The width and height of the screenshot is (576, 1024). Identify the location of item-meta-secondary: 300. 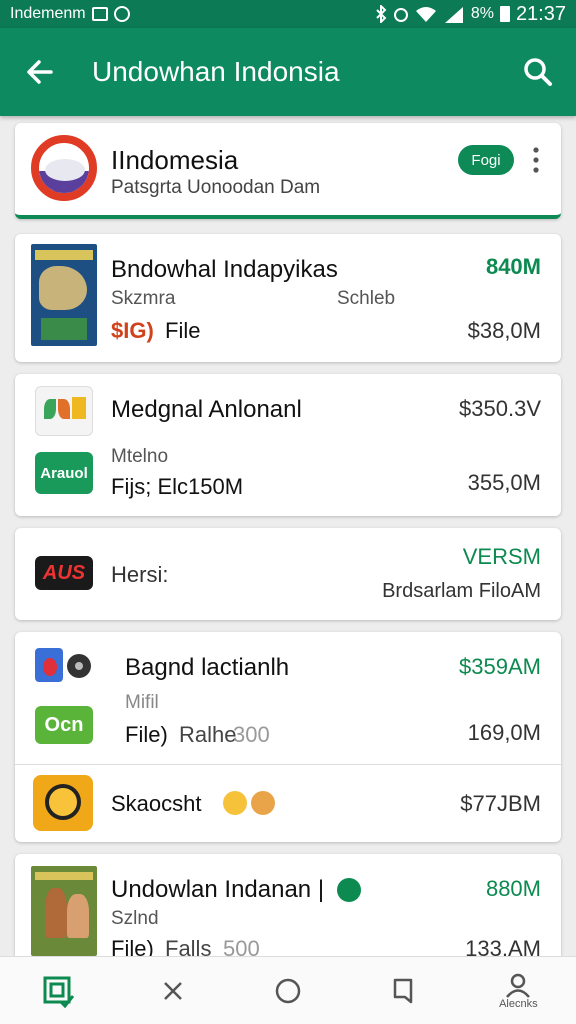
(251, 734).